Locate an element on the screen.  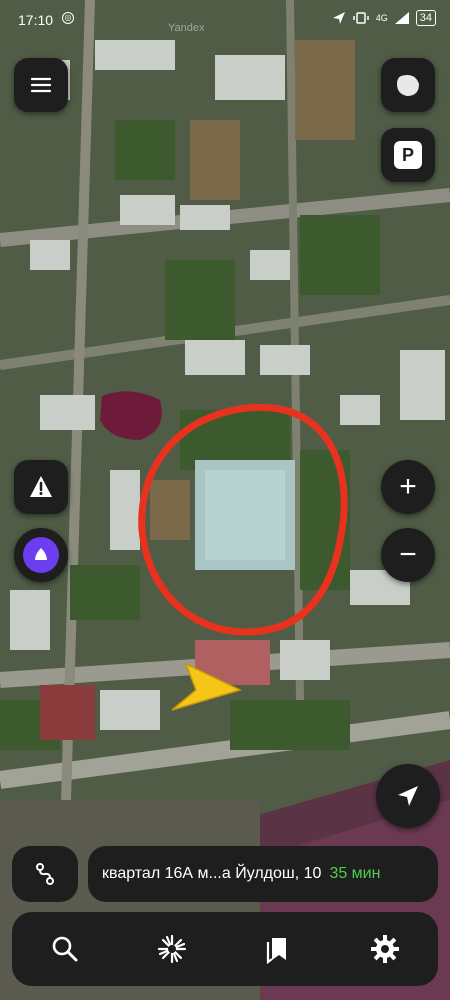
route-icon is located at coordinates (45, 874).